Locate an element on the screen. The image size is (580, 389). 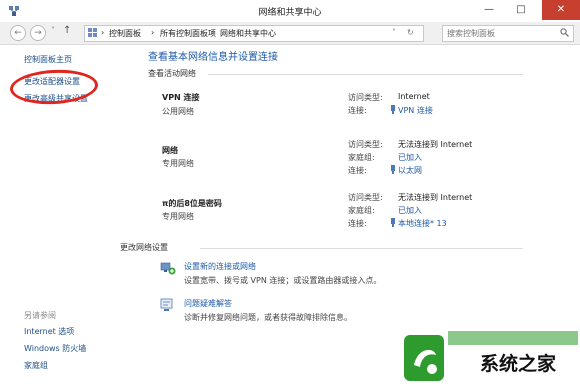
troubleshoot-desc: 诊断并修复网络问题，或者获得故障排除信息。 is located at coordinates (268, 317).